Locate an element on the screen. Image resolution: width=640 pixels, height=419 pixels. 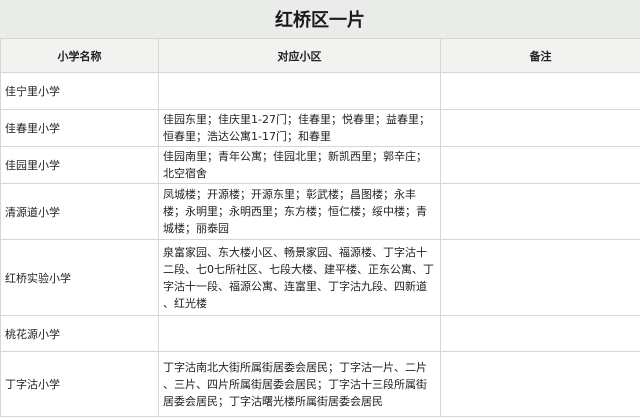
estates-line: 北空宿舍 is located at coordinates (185, 173).